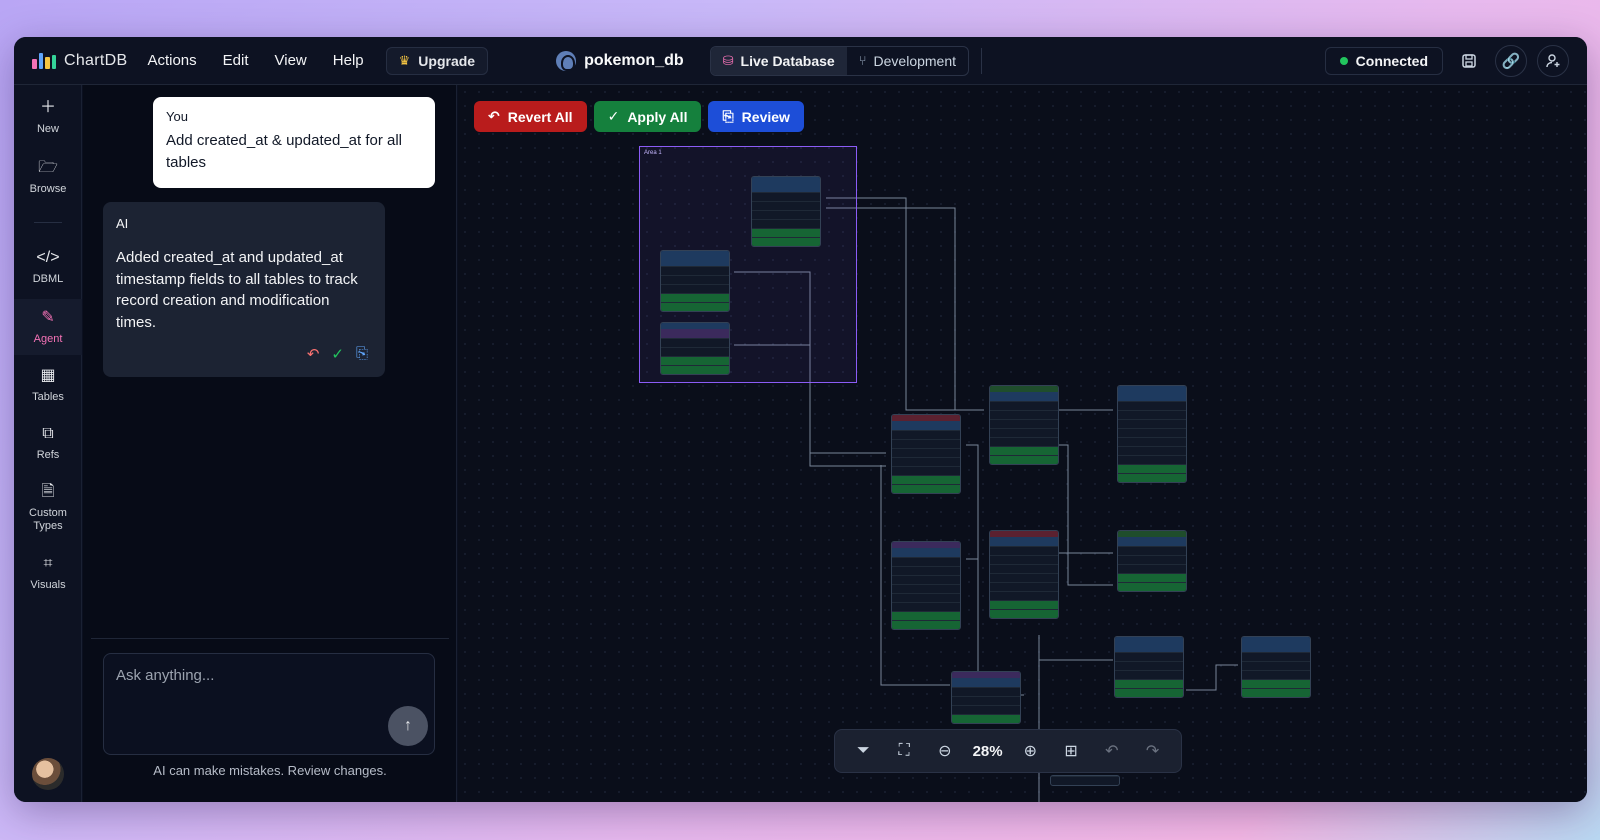 The width and height of the screenshot is (1600, 840). Describe the element at coordinates (1391, 60) in the screenshot. I see `connection-status-label: Connected` at that location.